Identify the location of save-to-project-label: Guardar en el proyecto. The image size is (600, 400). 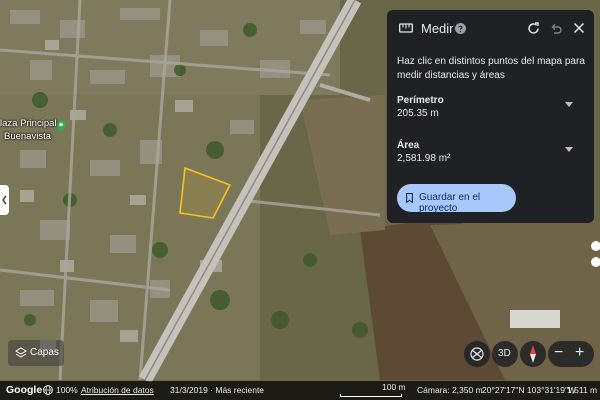
(450, 203).